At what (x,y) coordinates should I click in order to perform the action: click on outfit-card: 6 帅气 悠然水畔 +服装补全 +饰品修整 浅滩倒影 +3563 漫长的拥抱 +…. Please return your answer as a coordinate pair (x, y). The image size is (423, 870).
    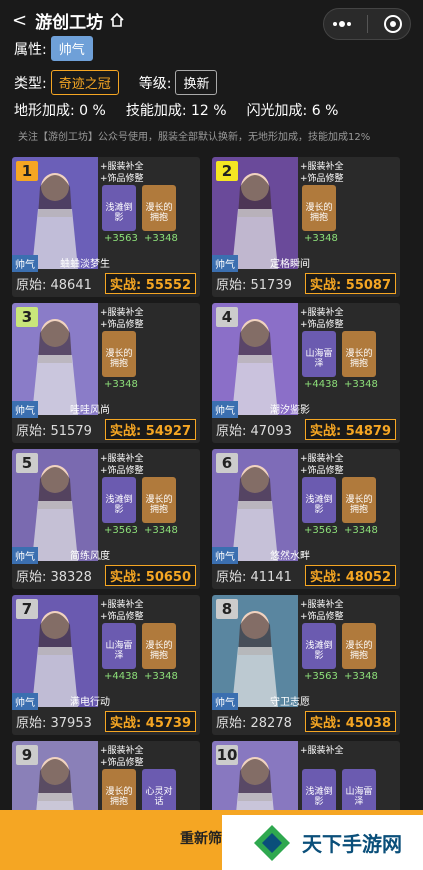
    Looking at the image, I should click on (306, 519).